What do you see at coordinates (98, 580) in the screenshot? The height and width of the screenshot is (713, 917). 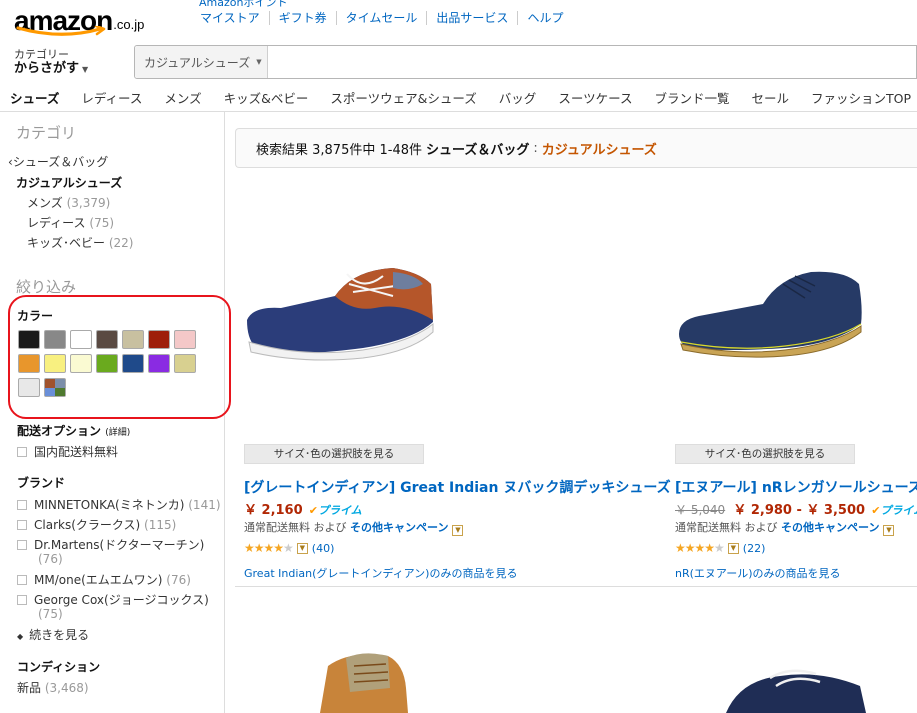 I see `brand-label: MM/one(エムエムワン)` at bounding box center [98, 580].